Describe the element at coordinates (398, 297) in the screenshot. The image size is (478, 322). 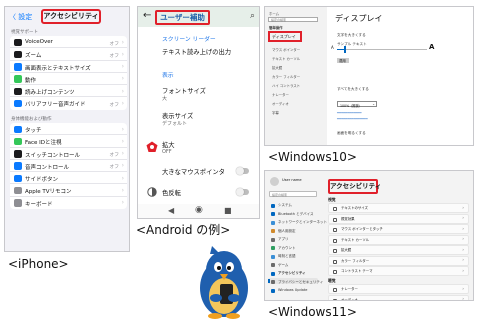
I see `settings-card: オーディオ ›` at that location.